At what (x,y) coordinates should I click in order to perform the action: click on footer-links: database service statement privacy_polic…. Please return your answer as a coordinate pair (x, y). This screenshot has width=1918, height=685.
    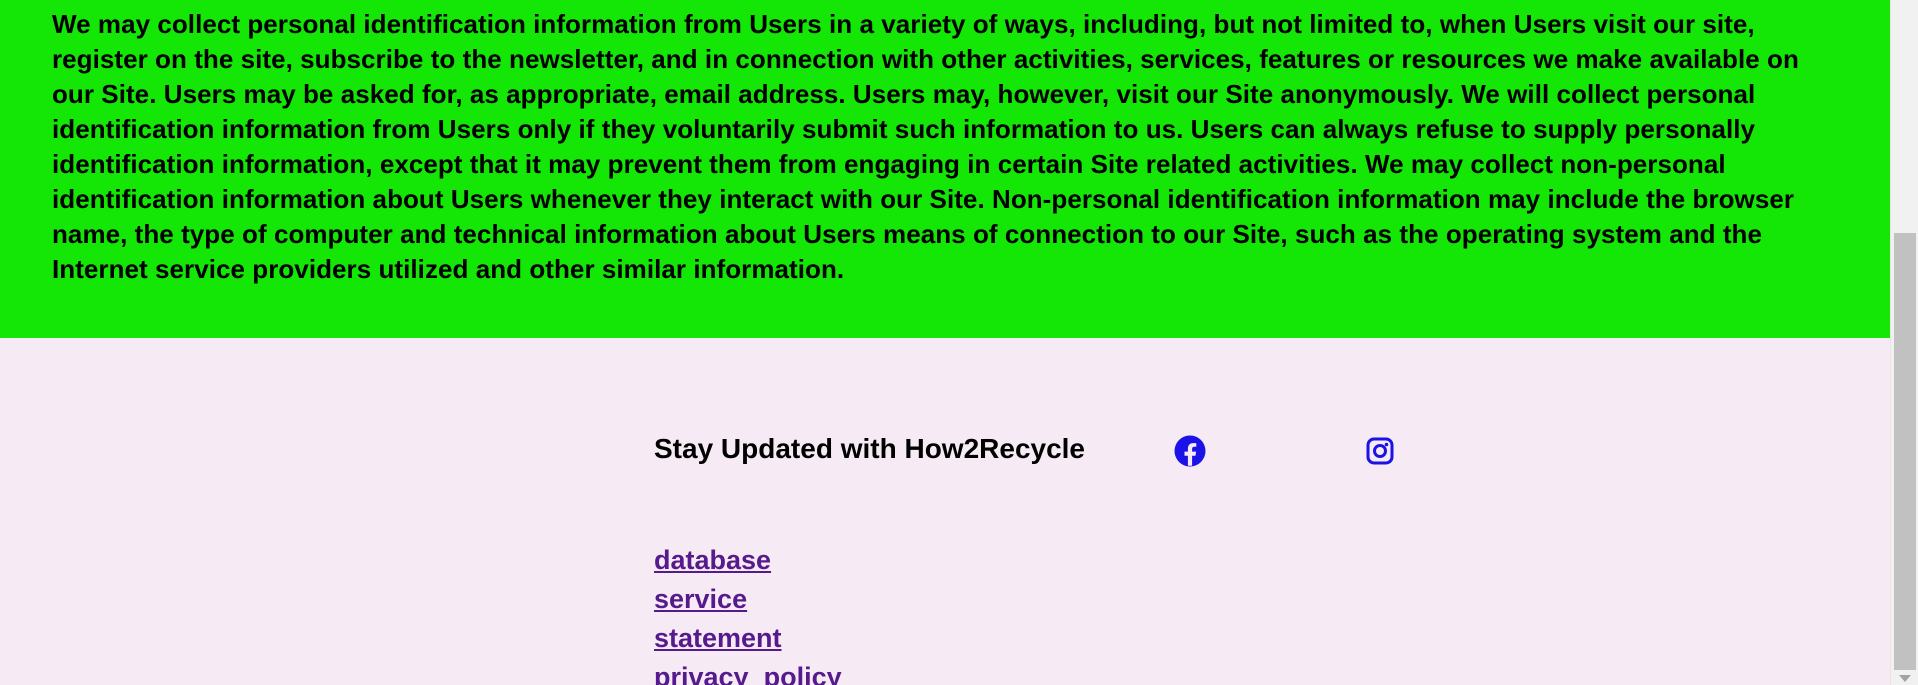
    Looking at the image, I should click on (748, 614).